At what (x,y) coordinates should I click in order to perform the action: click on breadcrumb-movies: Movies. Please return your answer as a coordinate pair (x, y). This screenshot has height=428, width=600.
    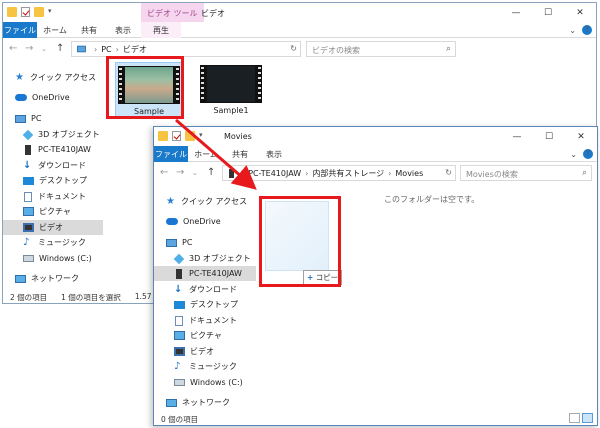
    Looking at the image, I should click on (409, 173).